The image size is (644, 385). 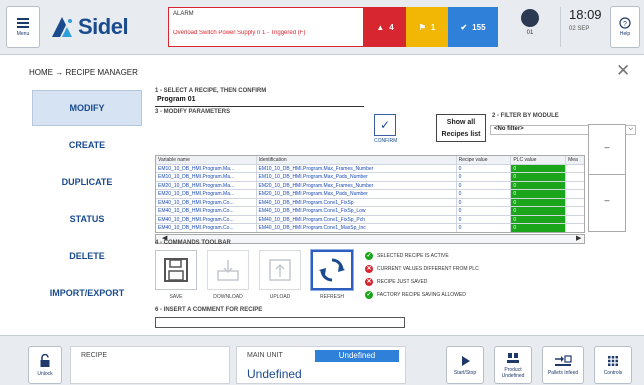 I want to click on cell-identification: EM10_10_DB_HMI.Program.Max_Pads_Number, so click(x=357, y=177).